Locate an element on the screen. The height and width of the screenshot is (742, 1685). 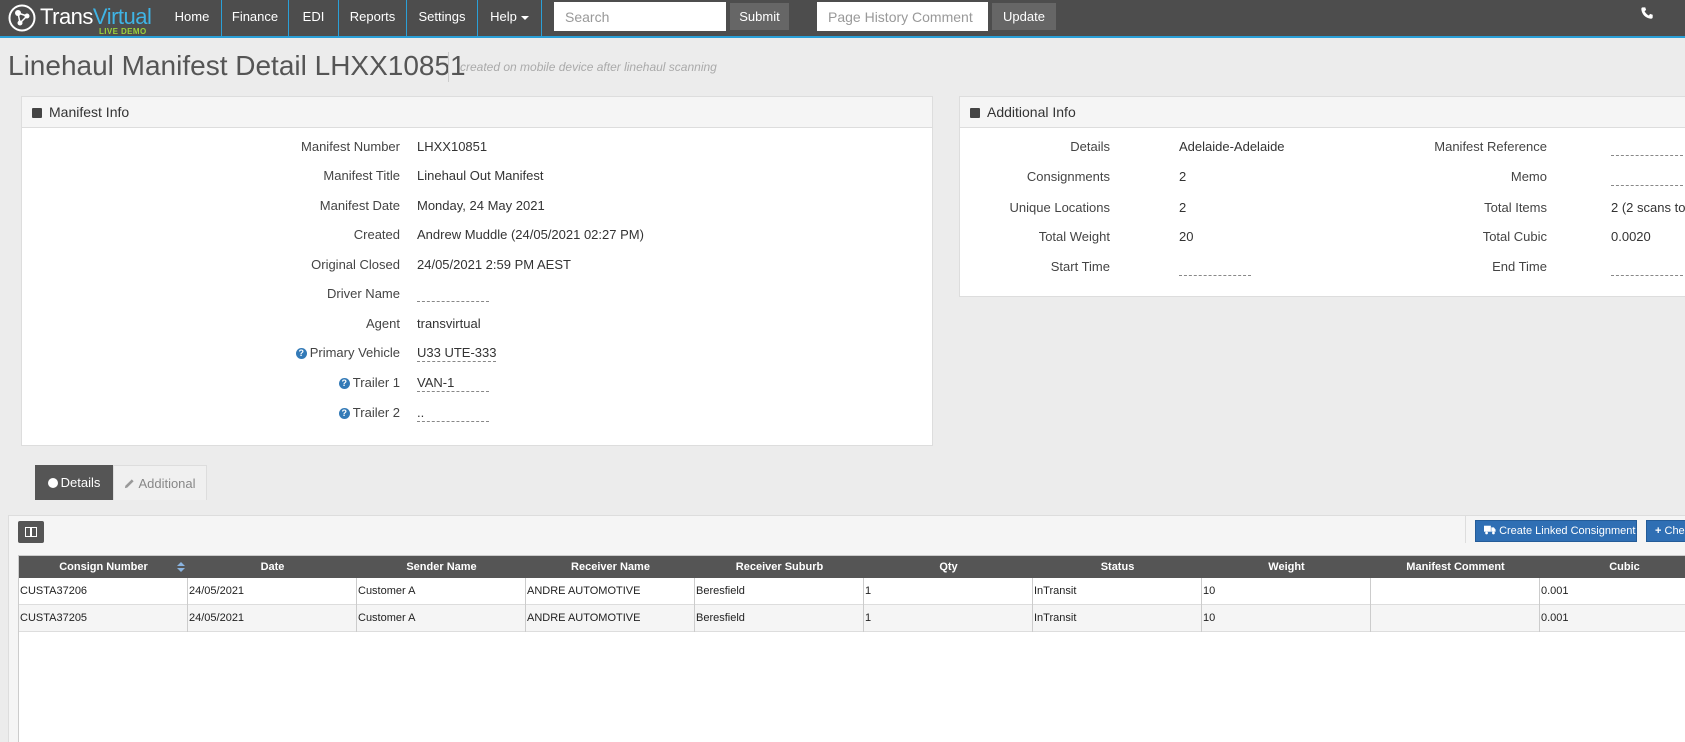
manifest-info-header: Manifest Info is located at coordinates (477, 112).